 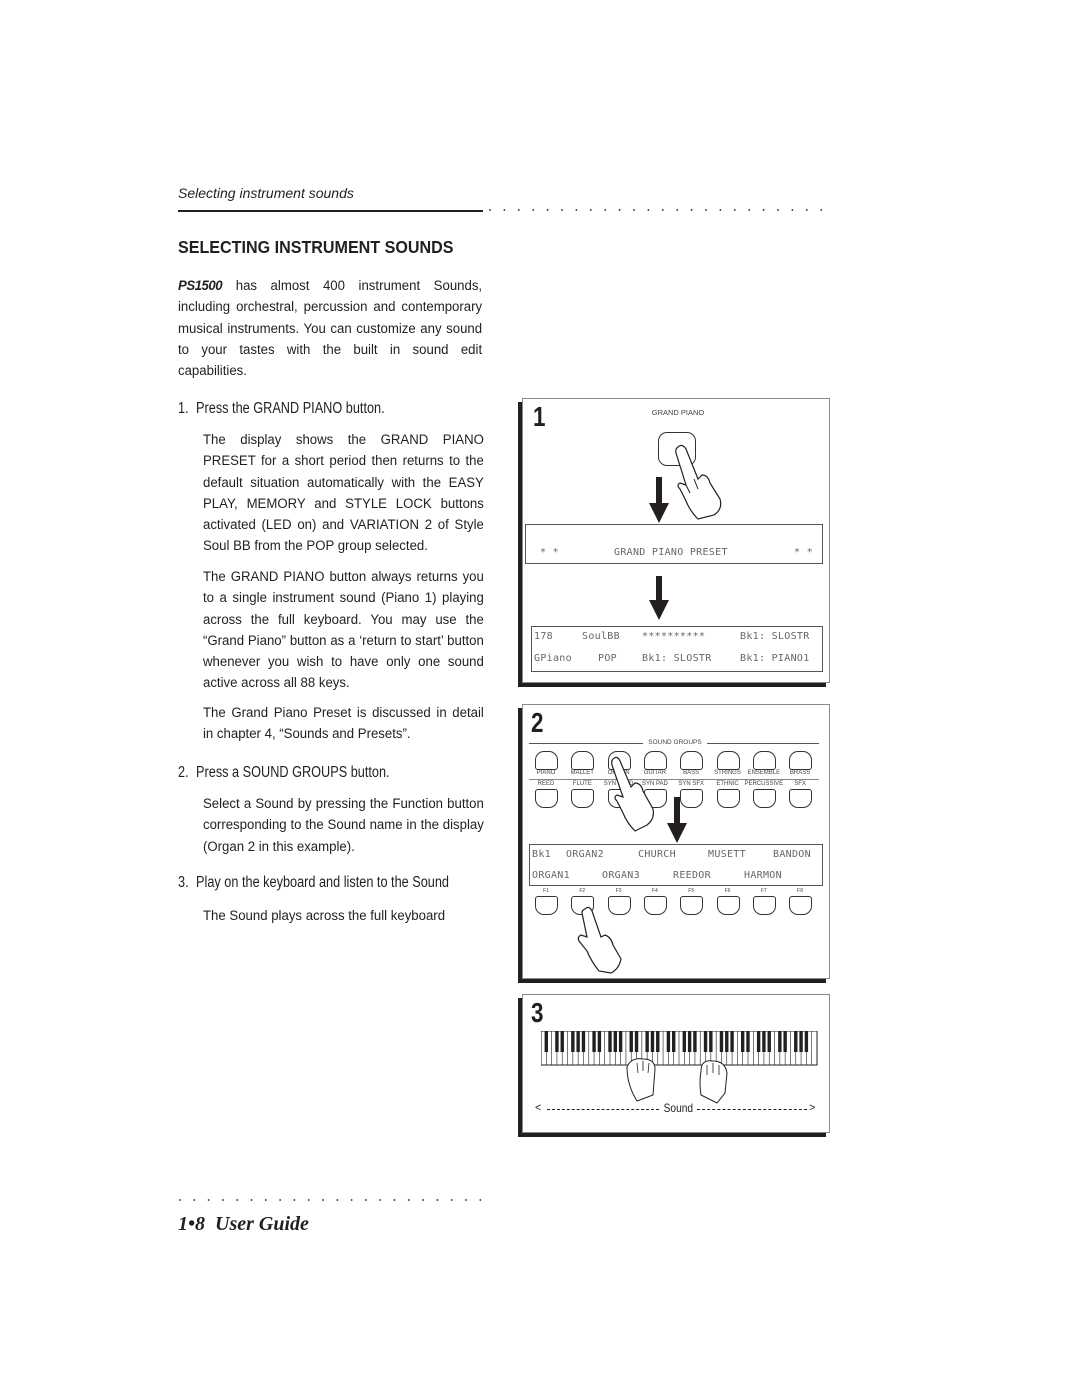 I want to click on page-footer: 1•8 User Guide, so click(x=243, y=1224).